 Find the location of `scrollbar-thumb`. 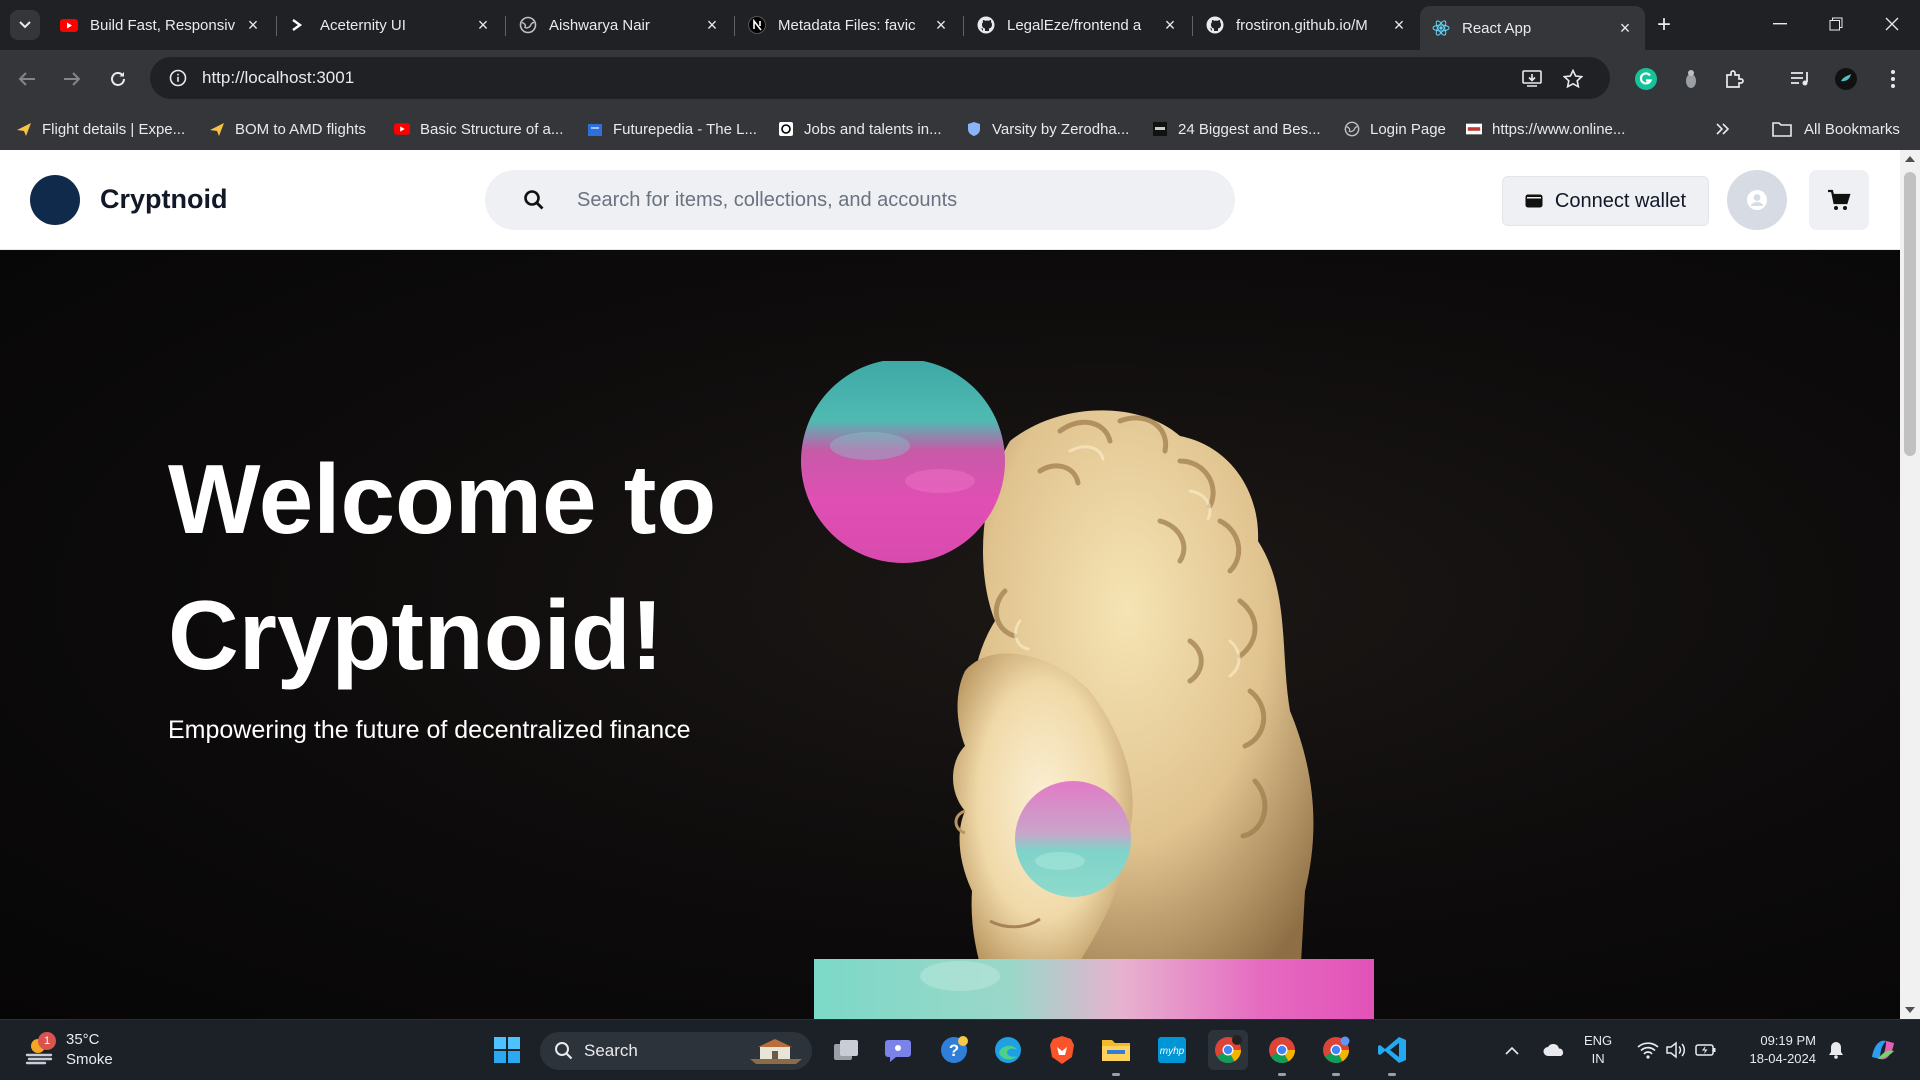

scrollbar-thumb is located at coordinates (1910, 314).